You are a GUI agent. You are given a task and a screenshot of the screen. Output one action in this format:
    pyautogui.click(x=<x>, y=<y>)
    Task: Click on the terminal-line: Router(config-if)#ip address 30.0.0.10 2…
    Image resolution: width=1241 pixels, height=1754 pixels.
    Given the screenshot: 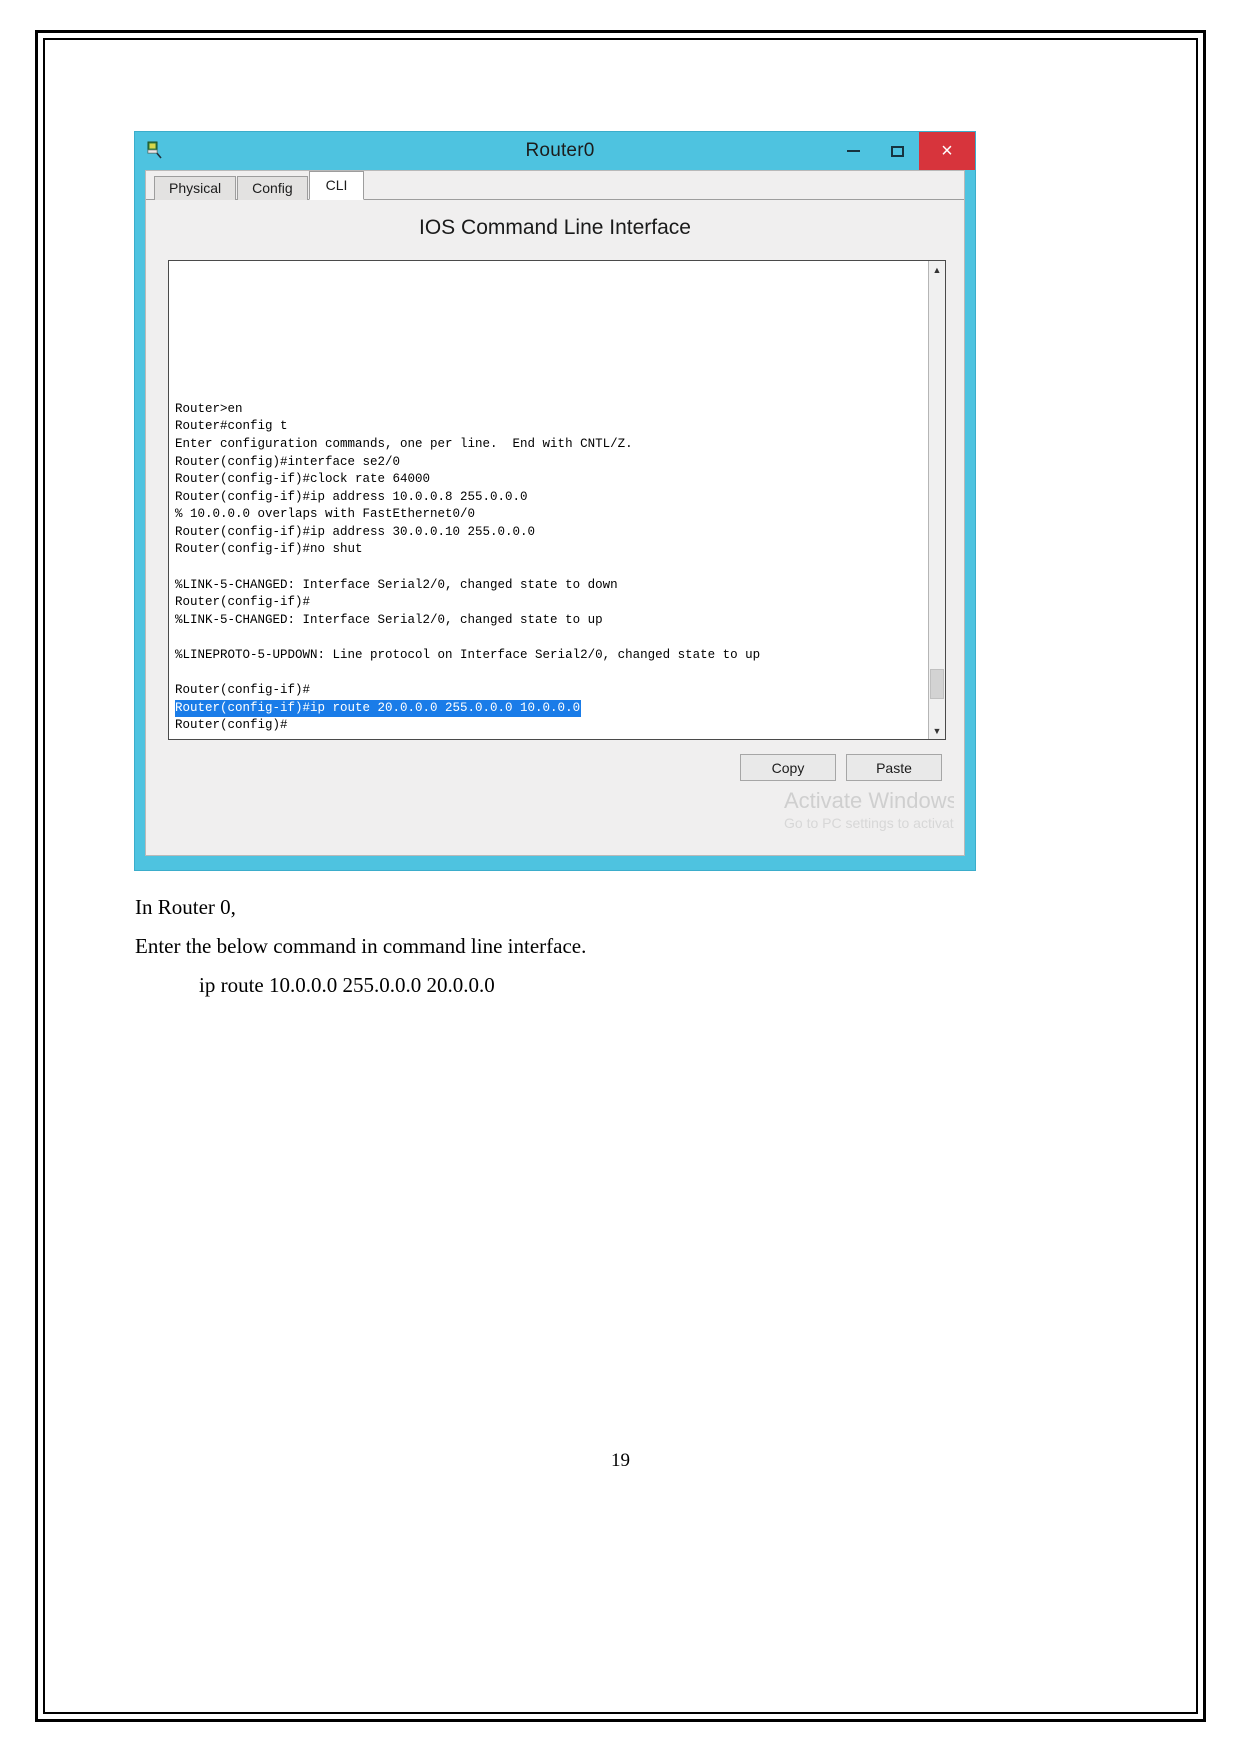 What is the action you would take?
    pyautogui.click(x=355, y=531)
    